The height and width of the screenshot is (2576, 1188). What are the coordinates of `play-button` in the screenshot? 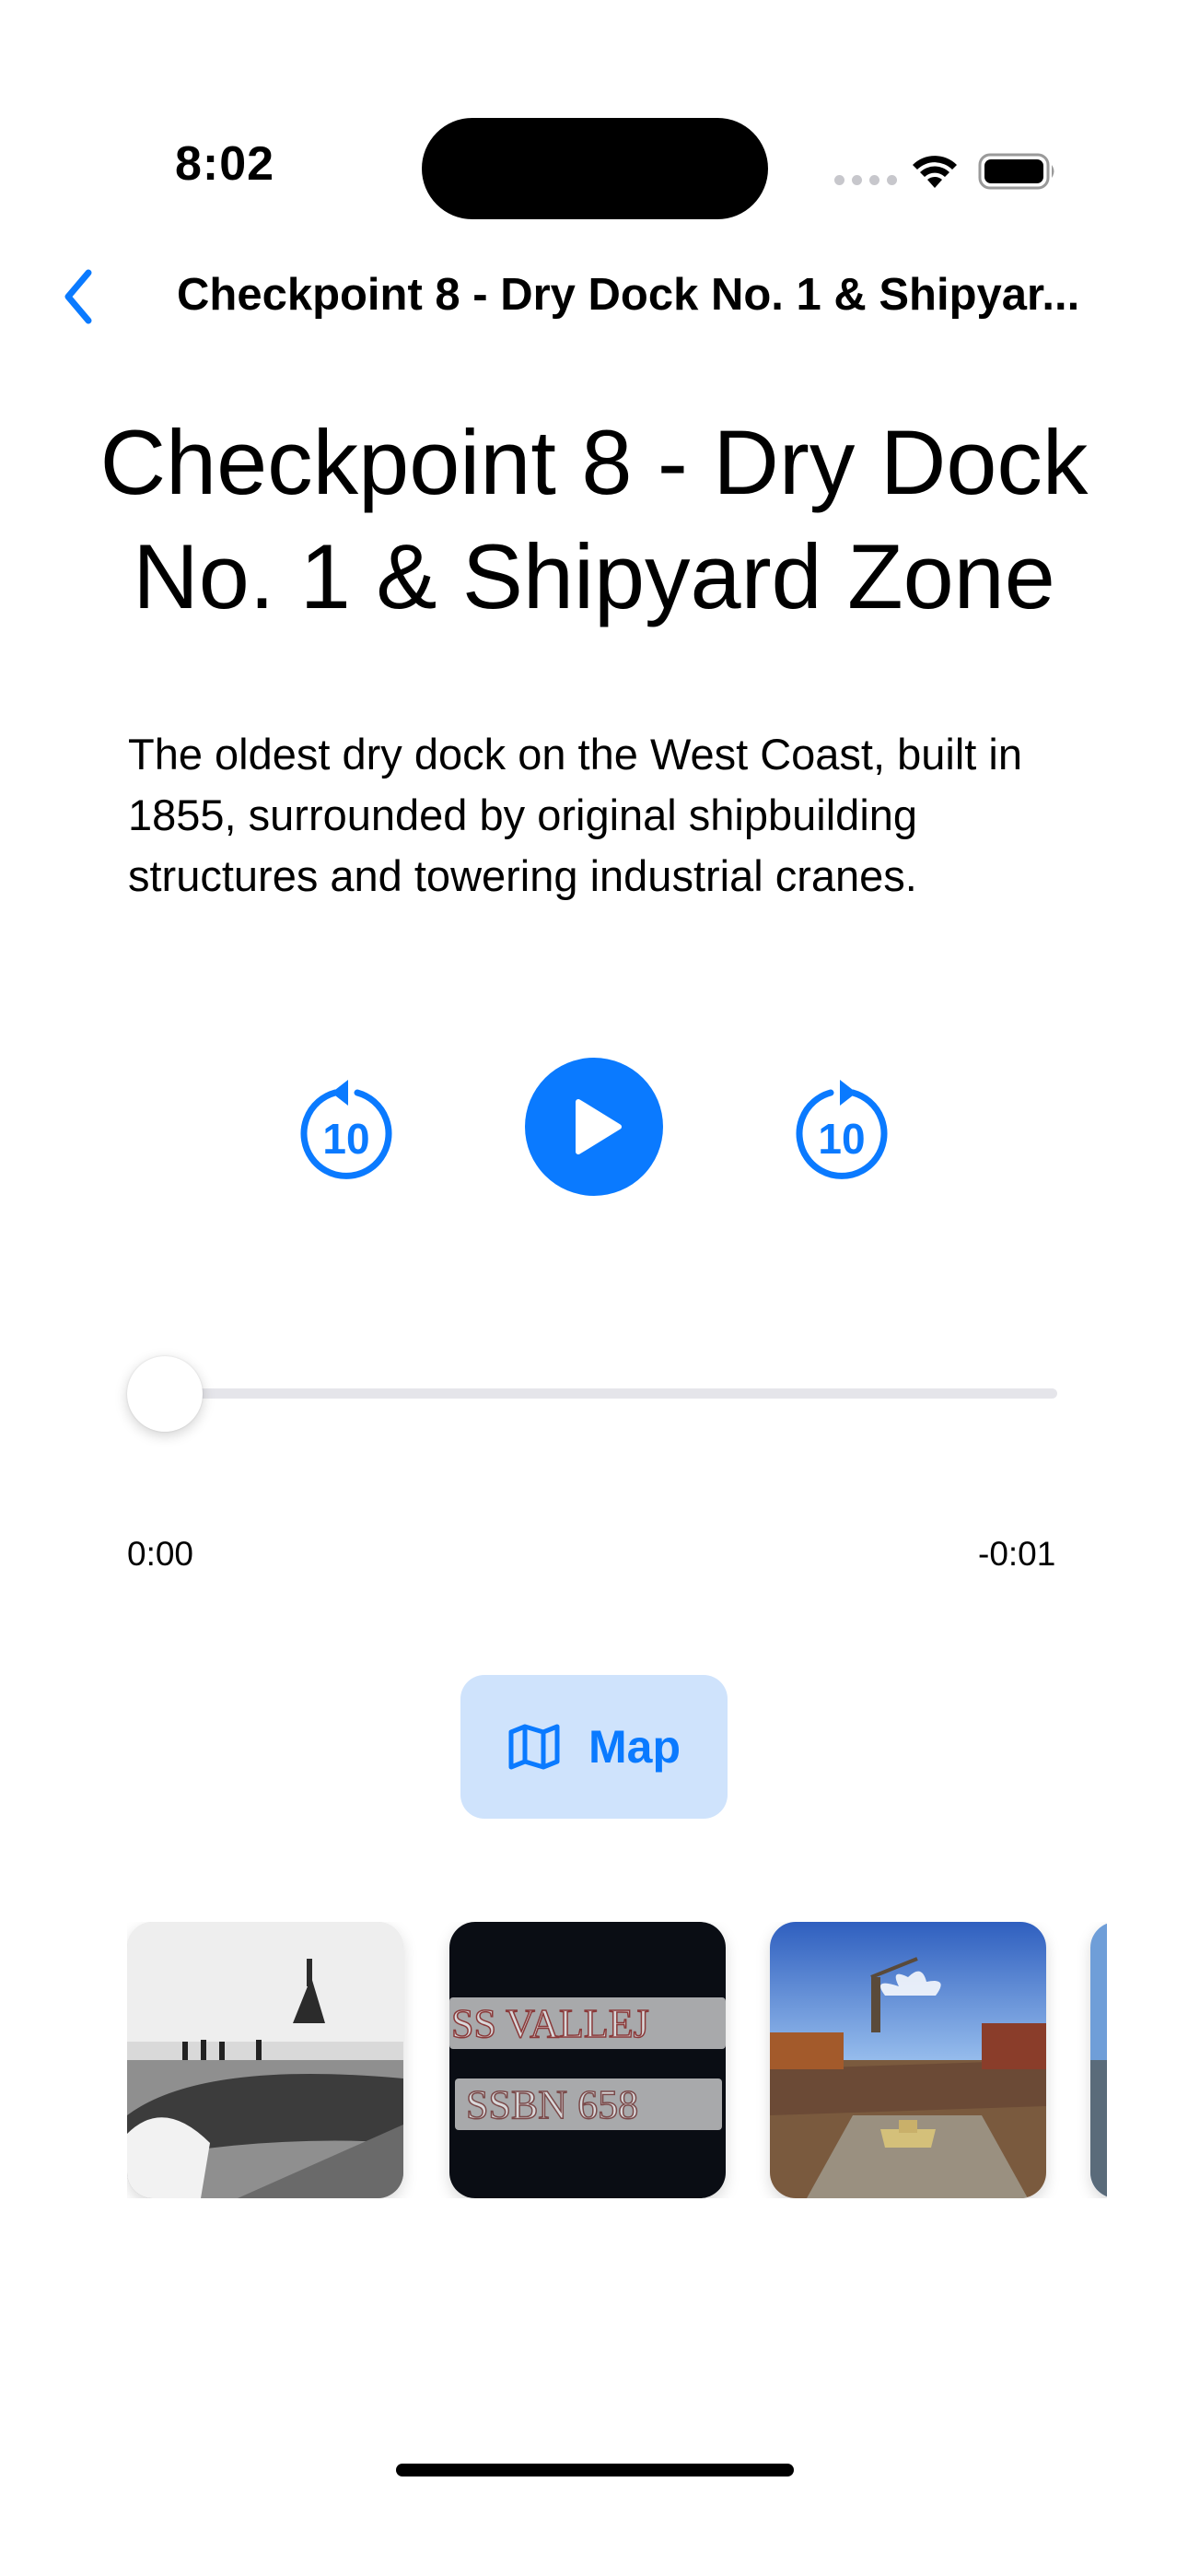 It's located at (594, 1127).